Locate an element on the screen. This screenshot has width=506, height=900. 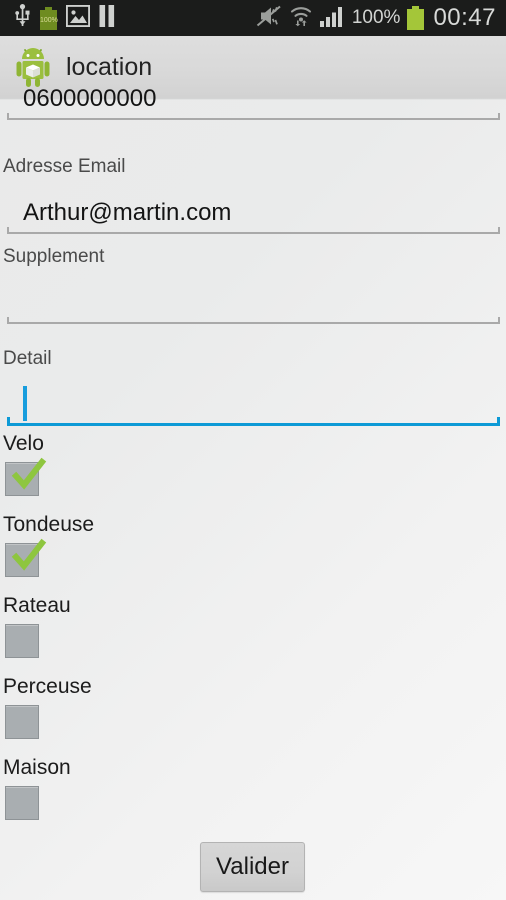
text-caret is located at coordinates (25, 403).